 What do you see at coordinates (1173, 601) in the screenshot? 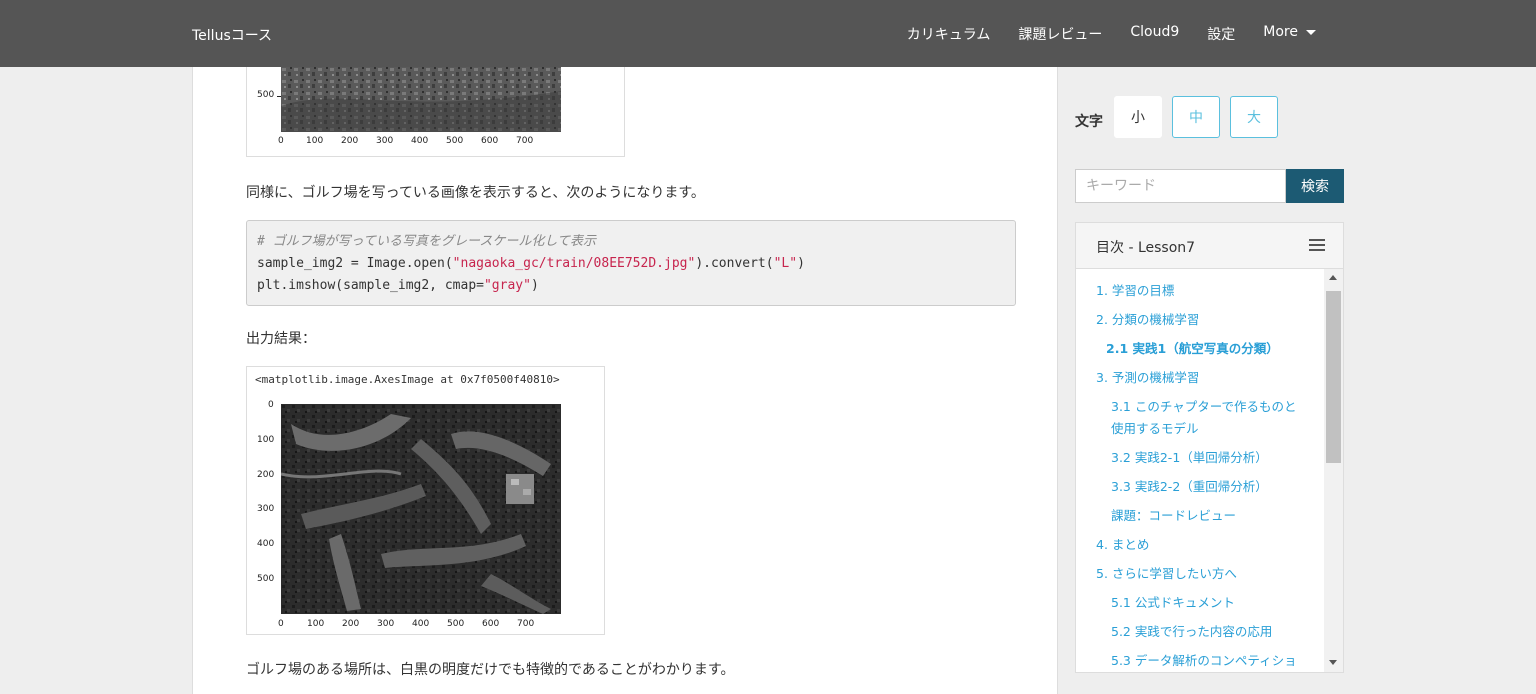
I see `toc-item: 5.1 公式ドキュメント` at bounding box center [1173, 601].